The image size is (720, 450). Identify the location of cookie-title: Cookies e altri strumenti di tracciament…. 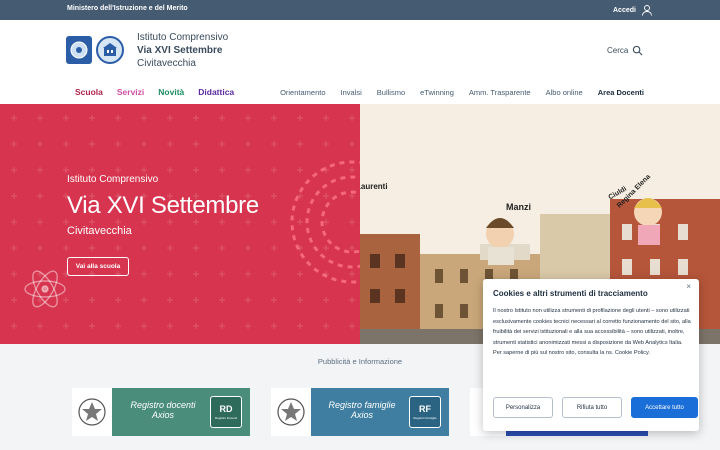
(570, 293).